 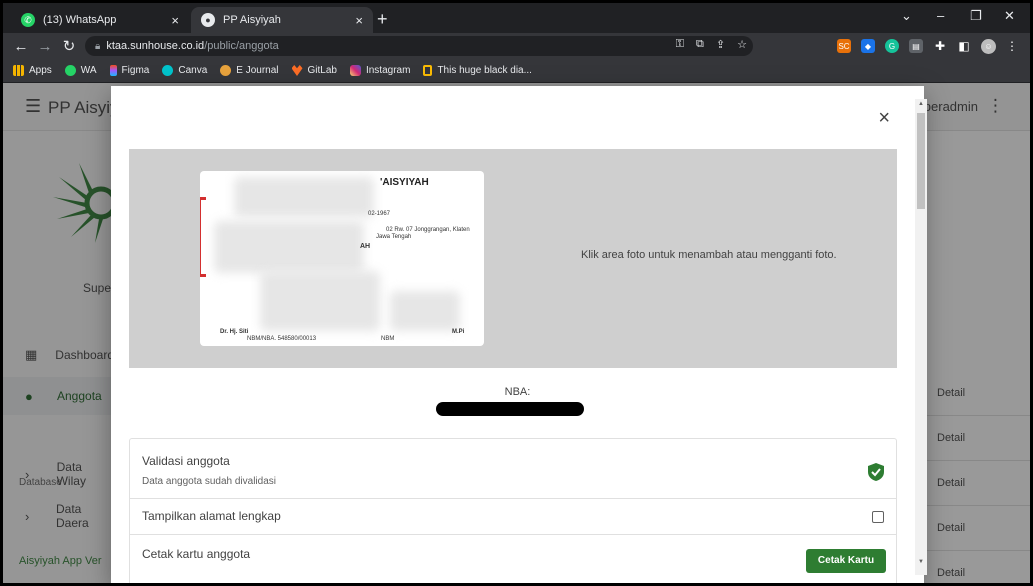 I want to click on tab-search-icon: ⌄, so click(x=906, y=16).